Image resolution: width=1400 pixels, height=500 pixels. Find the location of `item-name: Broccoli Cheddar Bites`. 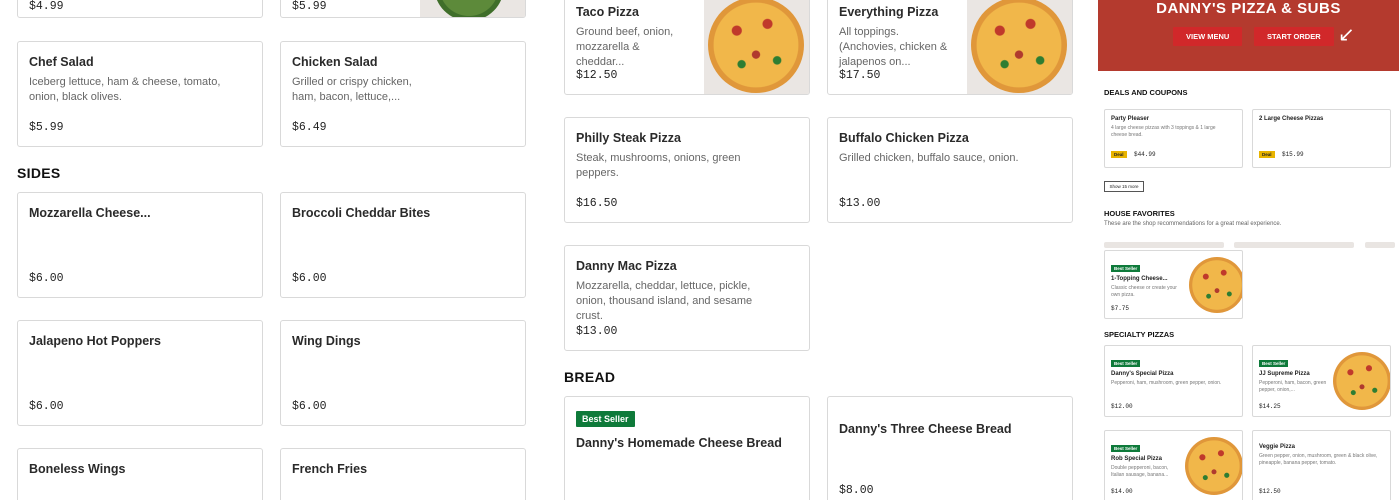

item-name: Broccoli Cheddar Bites is located at coordinates (361, 213).